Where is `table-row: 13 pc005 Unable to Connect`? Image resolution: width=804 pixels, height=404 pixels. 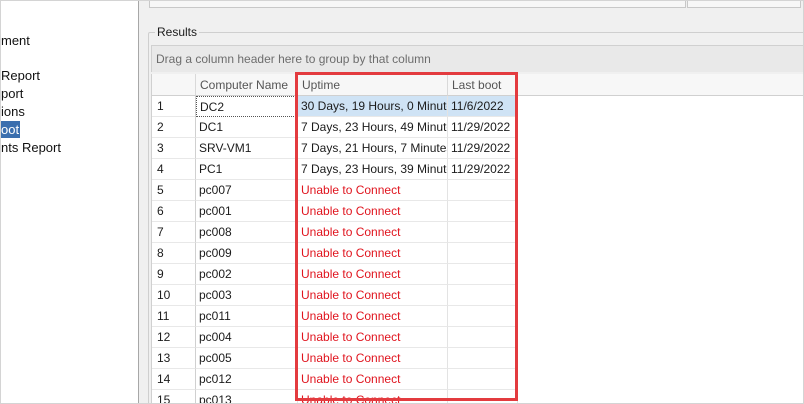 table-row: 13 pc005 Unable to Connect is located at coordinates (477, 358).